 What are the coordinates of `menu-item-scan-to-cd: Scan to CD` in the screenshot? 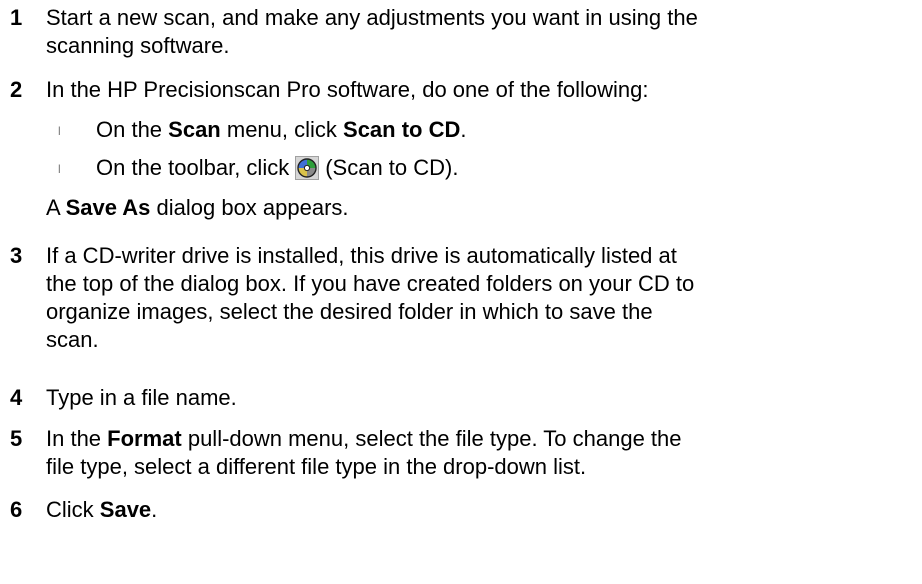 It's located at (402, 129).